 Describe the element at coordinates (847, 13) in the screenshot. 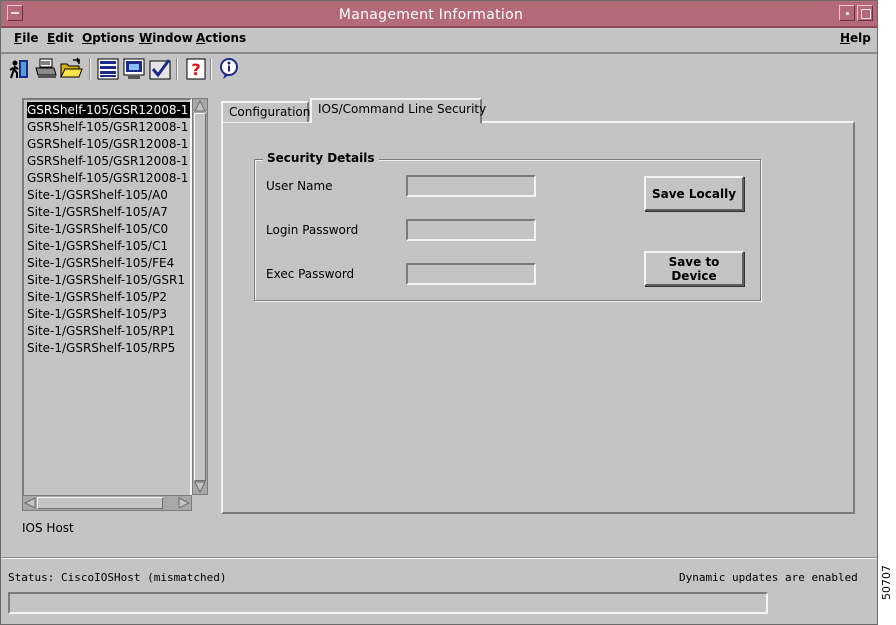

I see `minimize-button` at that location.